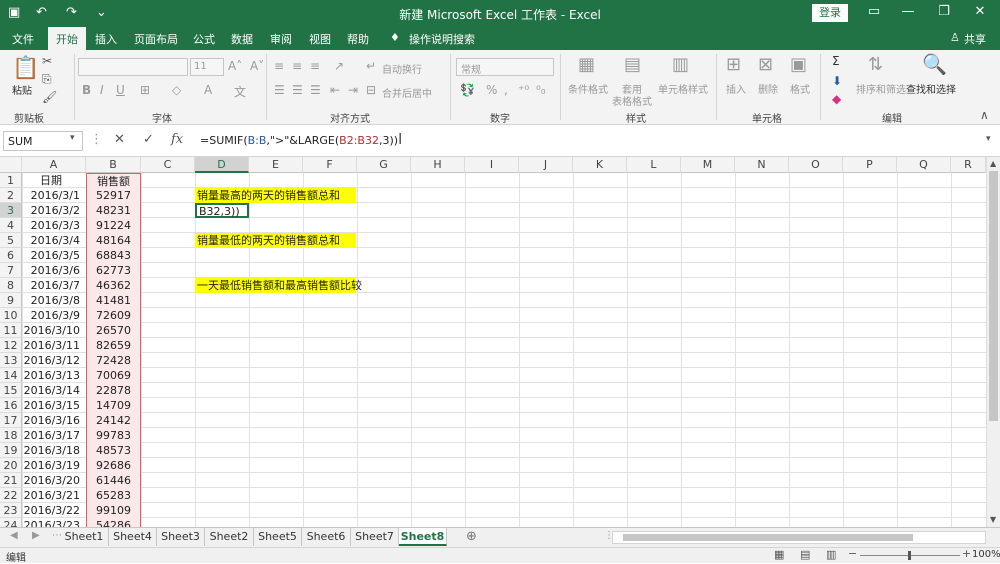 This screenshot has width=1000, height=564. I want to click on sales-cell: 82659, so click(113, 345).